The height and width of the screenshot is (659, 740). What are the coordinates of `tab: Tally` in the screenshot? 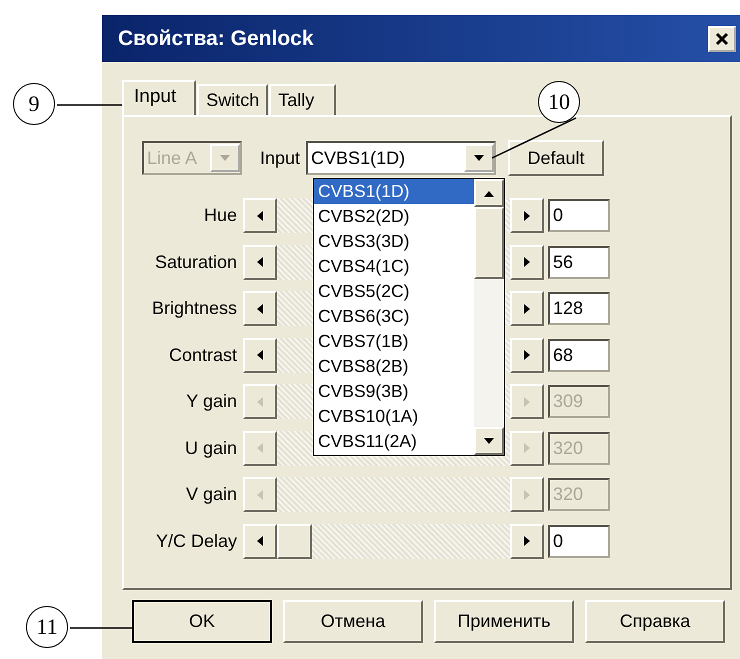 It's located at (302, 99).